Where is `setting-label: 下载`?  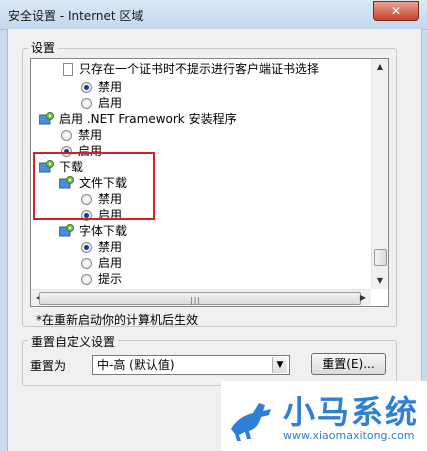
setting-label: 下载 is located at coordinates (71, 167).